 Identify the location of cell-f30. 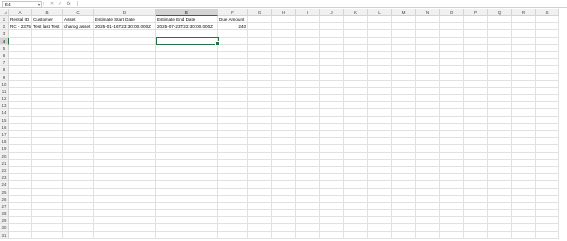
(233, 228).